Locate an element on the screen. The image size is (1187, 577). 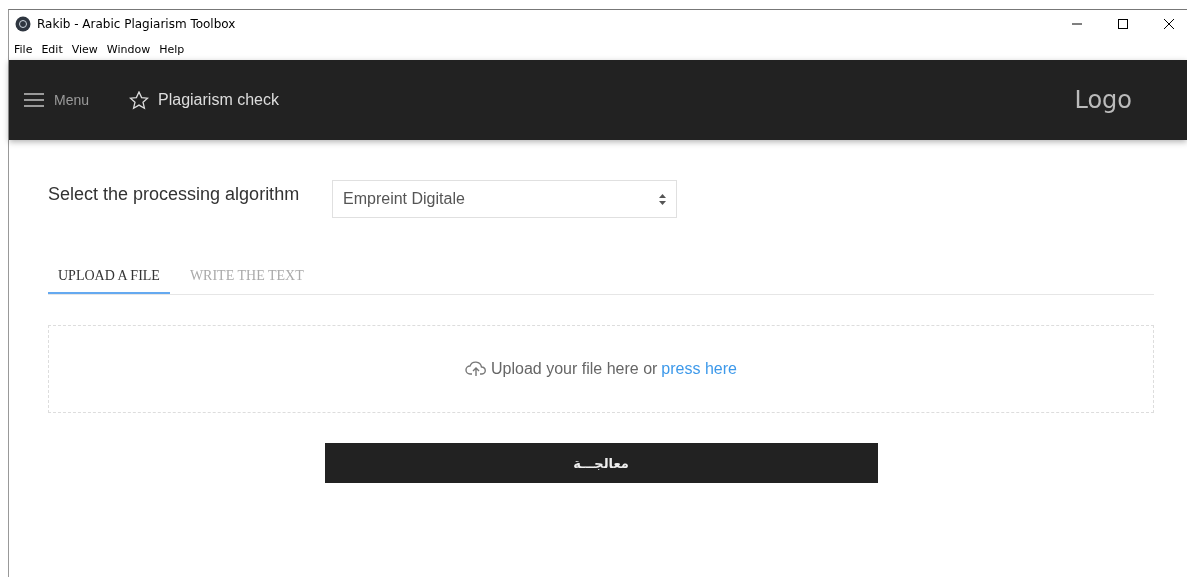
menu-item: Edit is located at coordinates (52, 49).